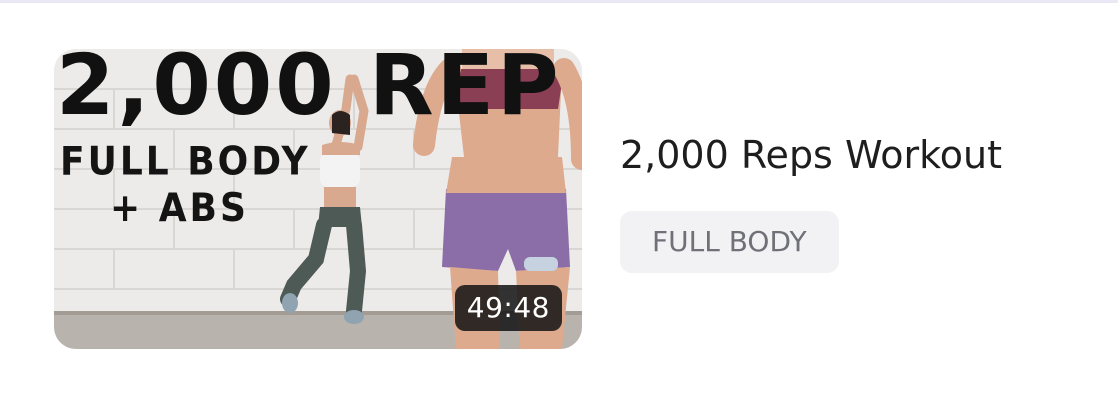 This screenshot has width=1118, height=393. What do you see at coordinates (185, 162) in the screenshot?
I see `thumbnail-subtitle-line1: FULL BODY` at bounding box center [185, 162].